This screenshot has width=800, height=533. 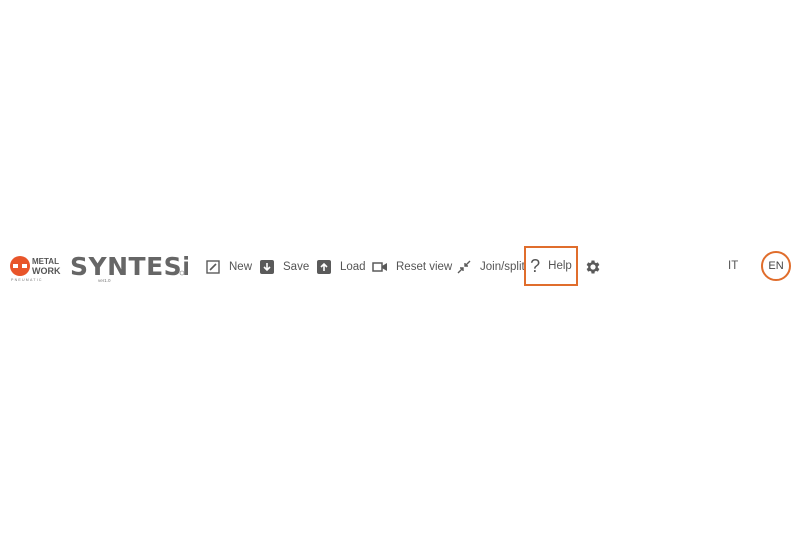 What do you see at coordinates (46, 271) in the screenshot?
I see `svg-text: WORK` at bounding box center [46, 271].